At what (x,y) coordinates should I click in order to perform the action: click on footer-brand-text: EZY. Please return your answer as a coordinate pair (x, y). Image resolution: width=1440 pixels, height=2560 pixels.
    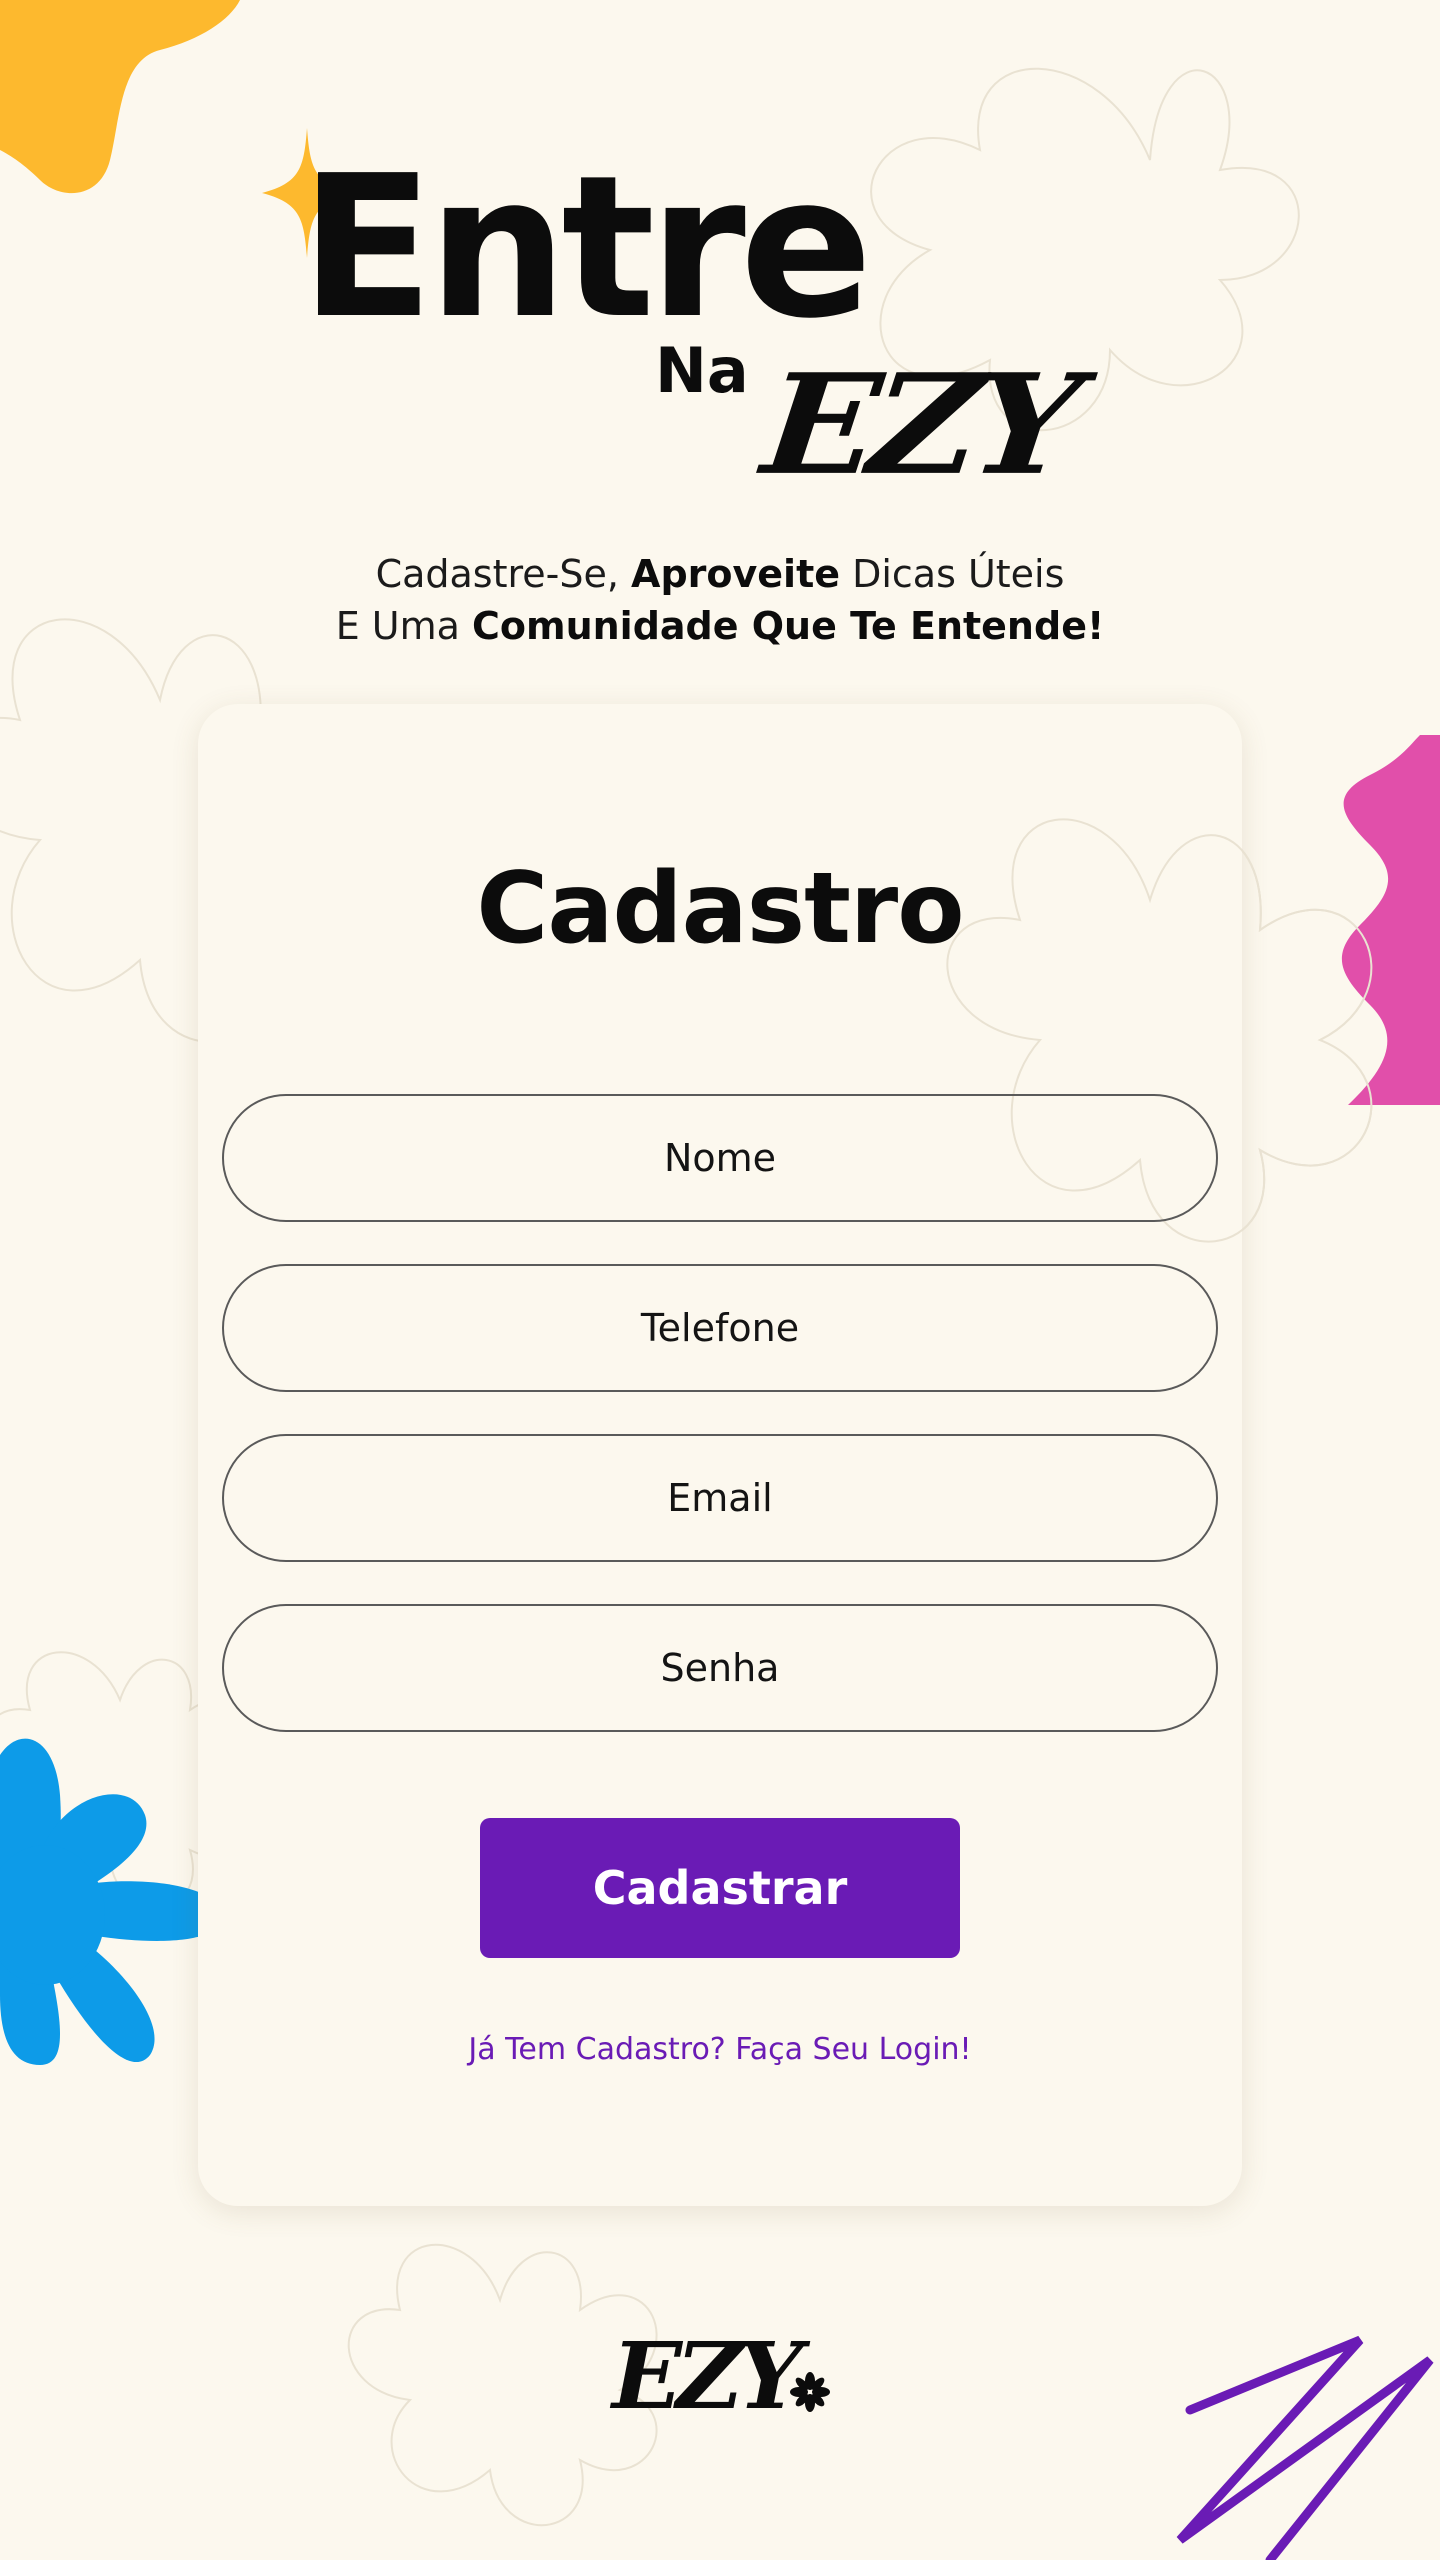
    Looking at the image, I should click on (707, 2376).